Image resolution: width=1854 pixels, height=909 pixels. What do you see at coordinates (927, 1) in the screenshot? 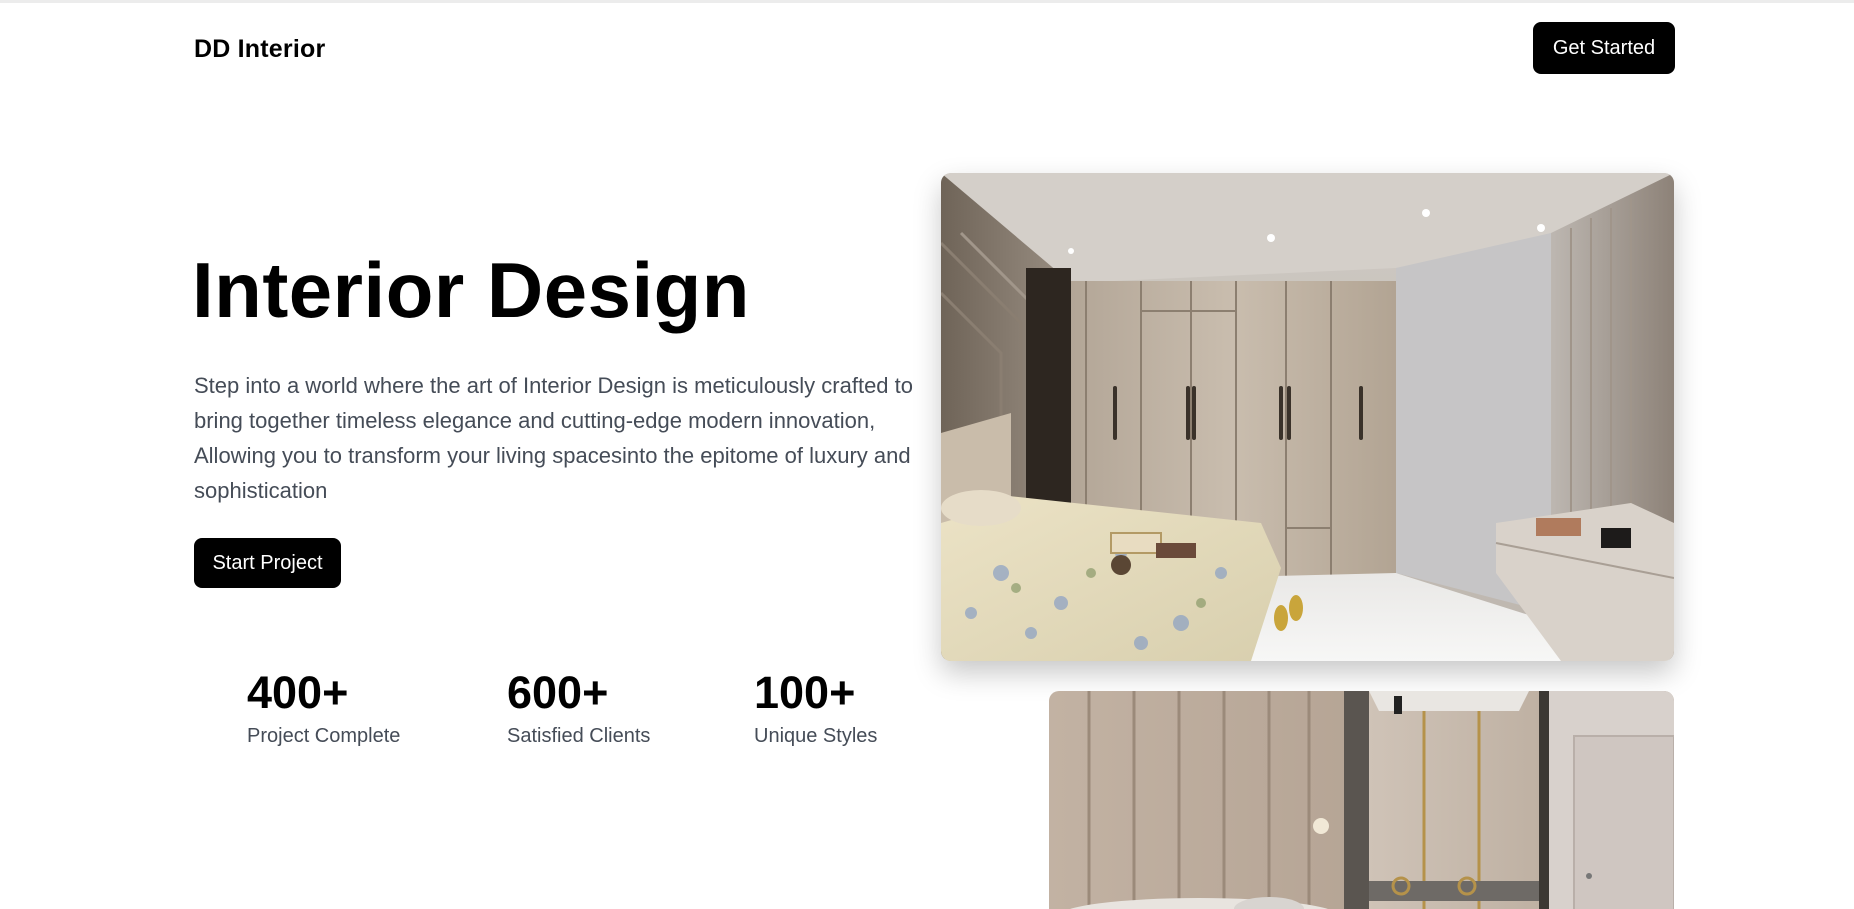
I see `top-border` at bounding box center [927, 1].